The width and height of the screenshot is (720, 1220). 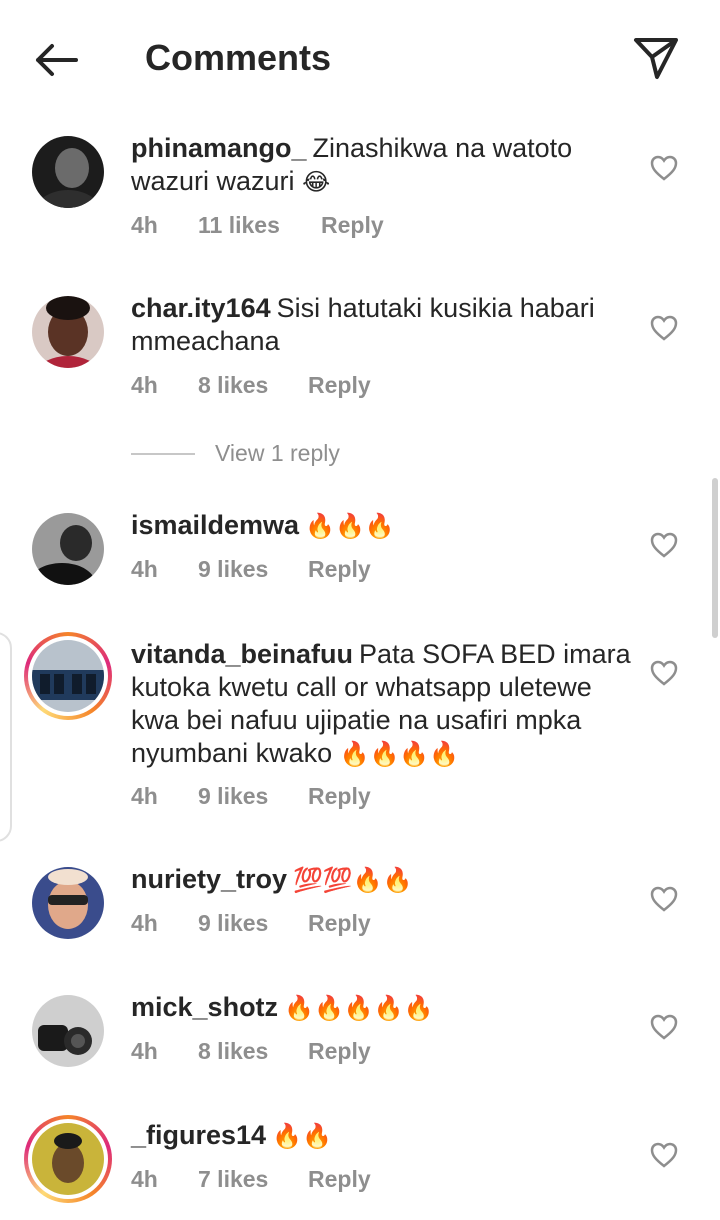 What do you see at coordinates (238, 57) in the screenshot?
I see `page-title: Comments` at bounding box center [238, 57].